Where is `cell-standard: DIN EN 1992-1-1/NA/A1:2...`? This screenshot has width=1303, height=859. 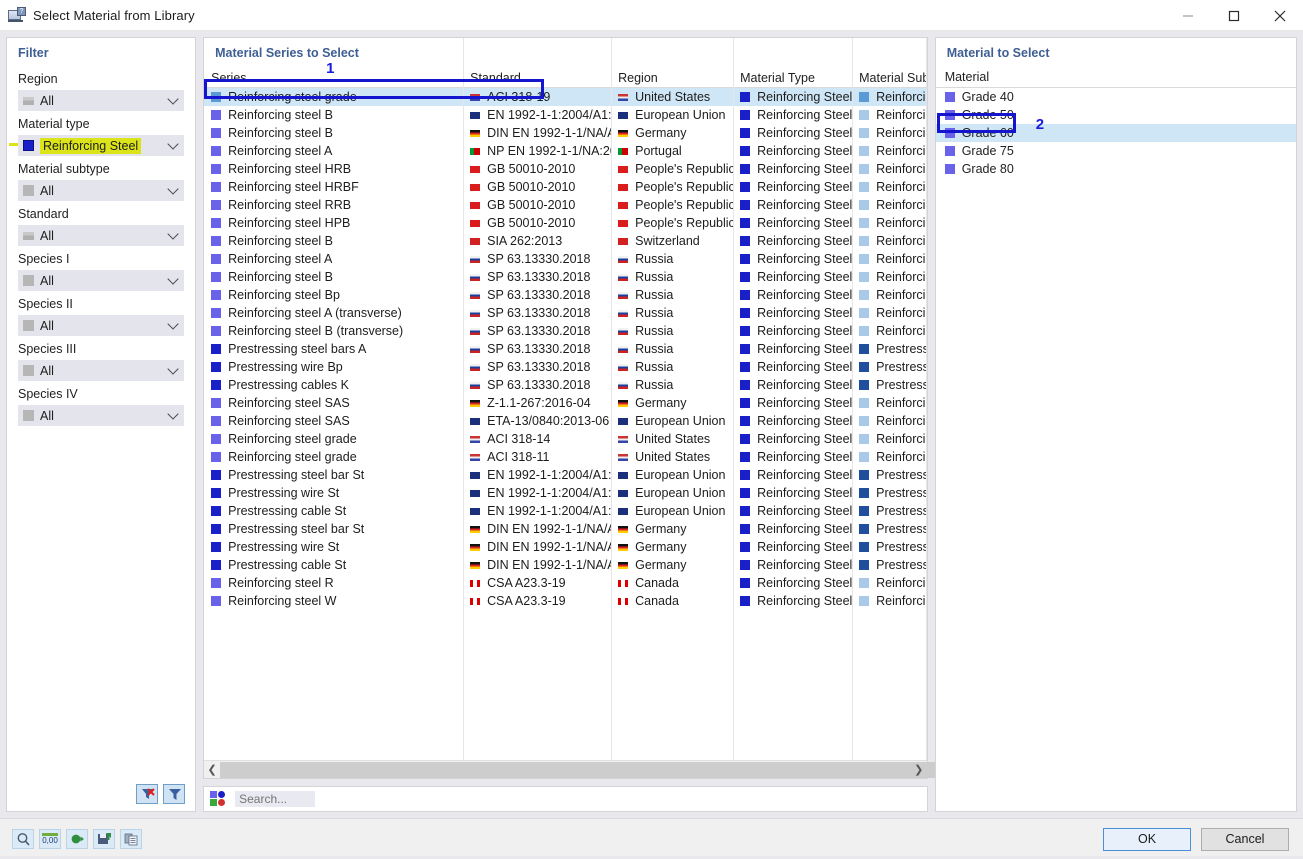
cell-standard: DIN EN 1992-1-1/NA/A1:2... is located at coordinates (549, 529).